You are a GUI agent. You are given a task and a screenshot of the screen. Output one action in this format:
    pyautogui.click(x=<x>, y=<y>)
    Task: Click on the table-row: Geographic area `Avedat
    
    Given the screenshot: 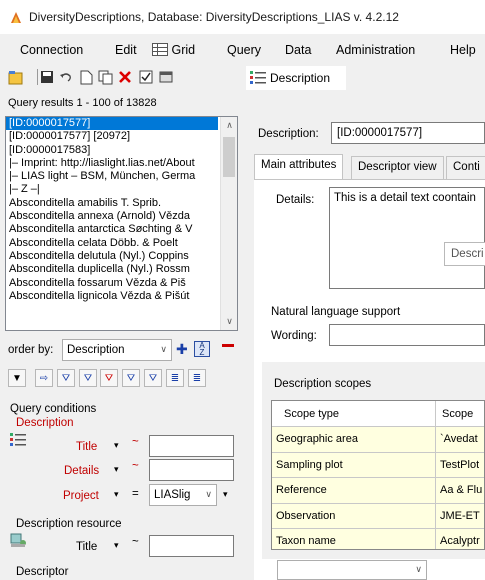 What is the action you would take?
    pyautogui.click(x=378, y=440)
    